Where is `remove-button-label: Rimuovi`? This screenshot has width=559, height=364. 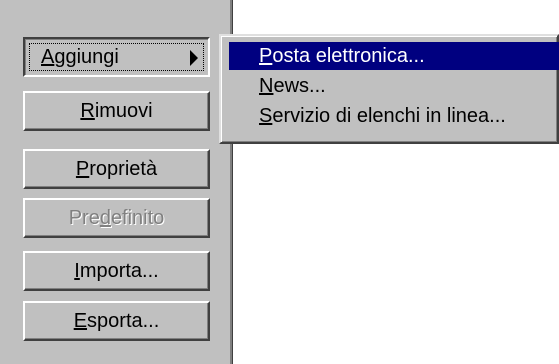 remove-button-label: Rimuovi is located at coordinates (116, 110).